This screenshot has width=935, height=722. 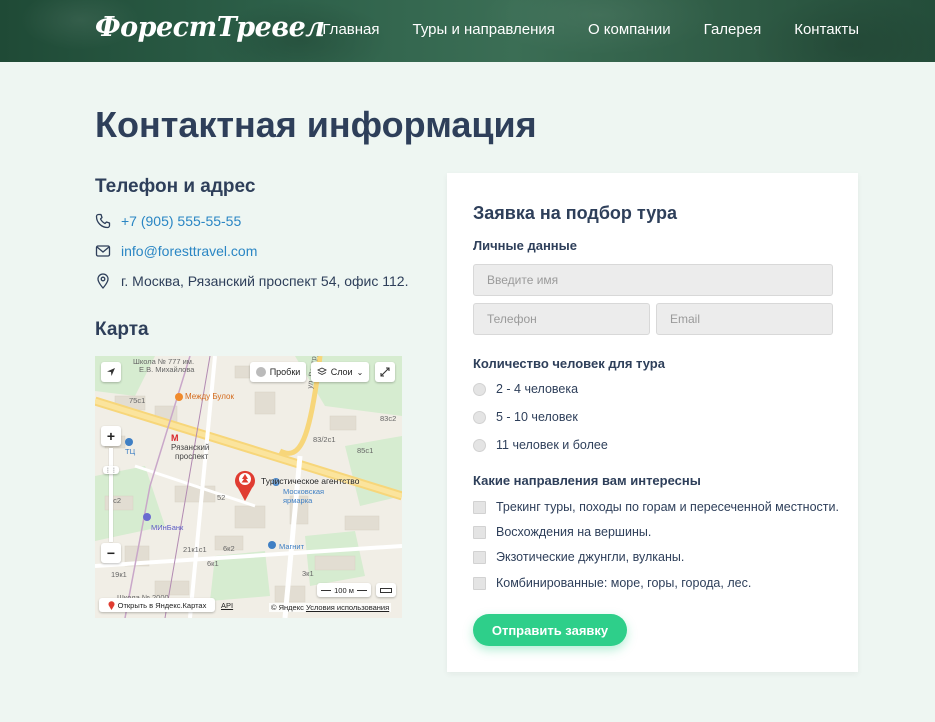 I want to click on people-option: 5 - 10 человек, so click(x=525, y=417).